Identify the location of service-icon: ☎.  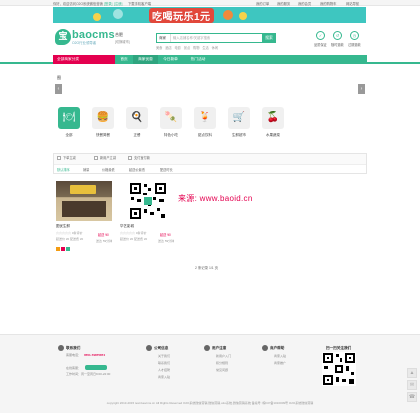
(412, 397).